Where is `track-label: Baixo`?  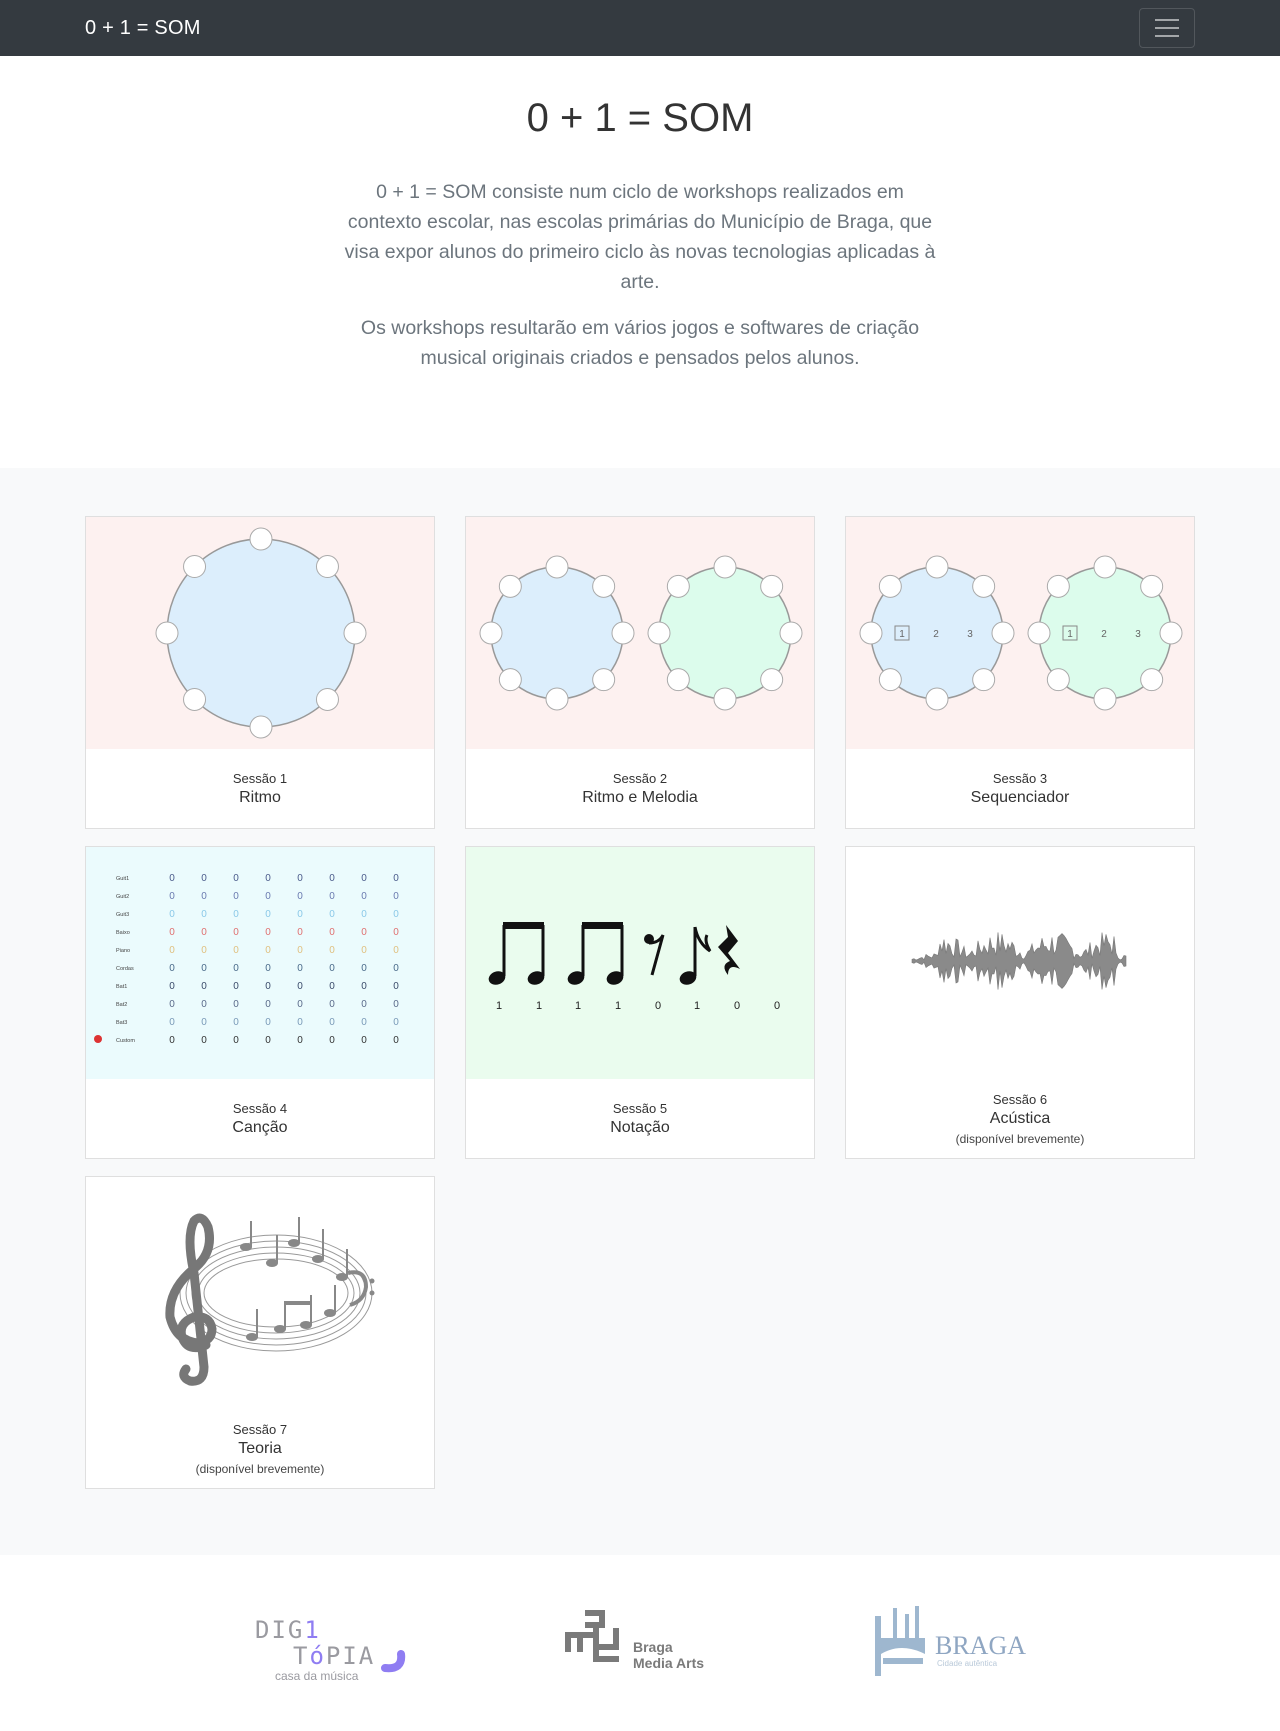
track-label: Baixo is located at coordinates (123, 933).